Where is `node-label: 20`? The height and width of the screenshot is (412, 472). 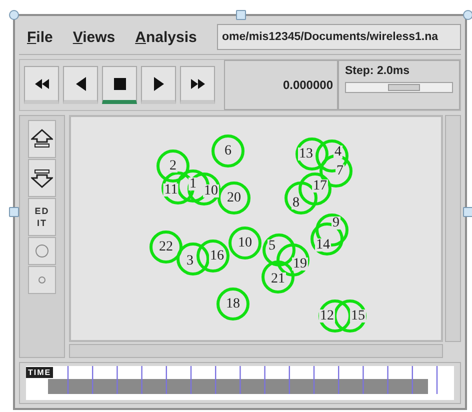
node-label: 20 is located at coordinates (234, 198).